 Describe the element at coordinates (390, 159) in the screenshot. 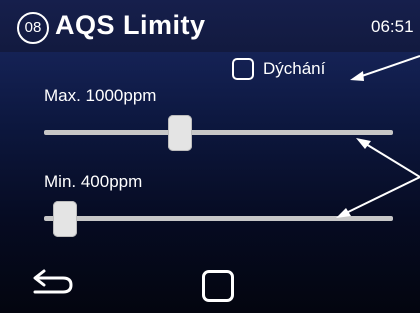

I see `annotation-arrow-max` at that location.